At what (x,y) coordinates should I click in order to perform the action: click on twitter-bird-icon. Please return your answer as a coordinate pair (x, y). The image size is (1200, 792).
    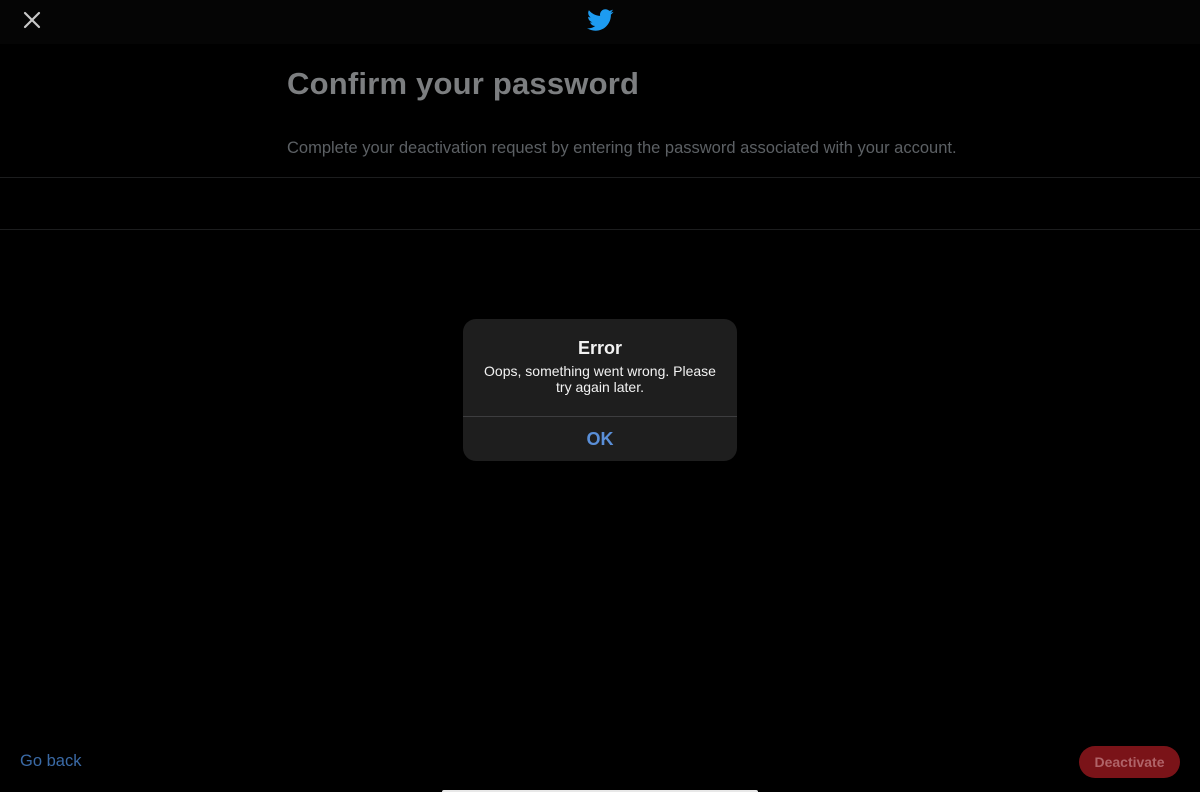
    Looking at the image, I should click on (600, 20).